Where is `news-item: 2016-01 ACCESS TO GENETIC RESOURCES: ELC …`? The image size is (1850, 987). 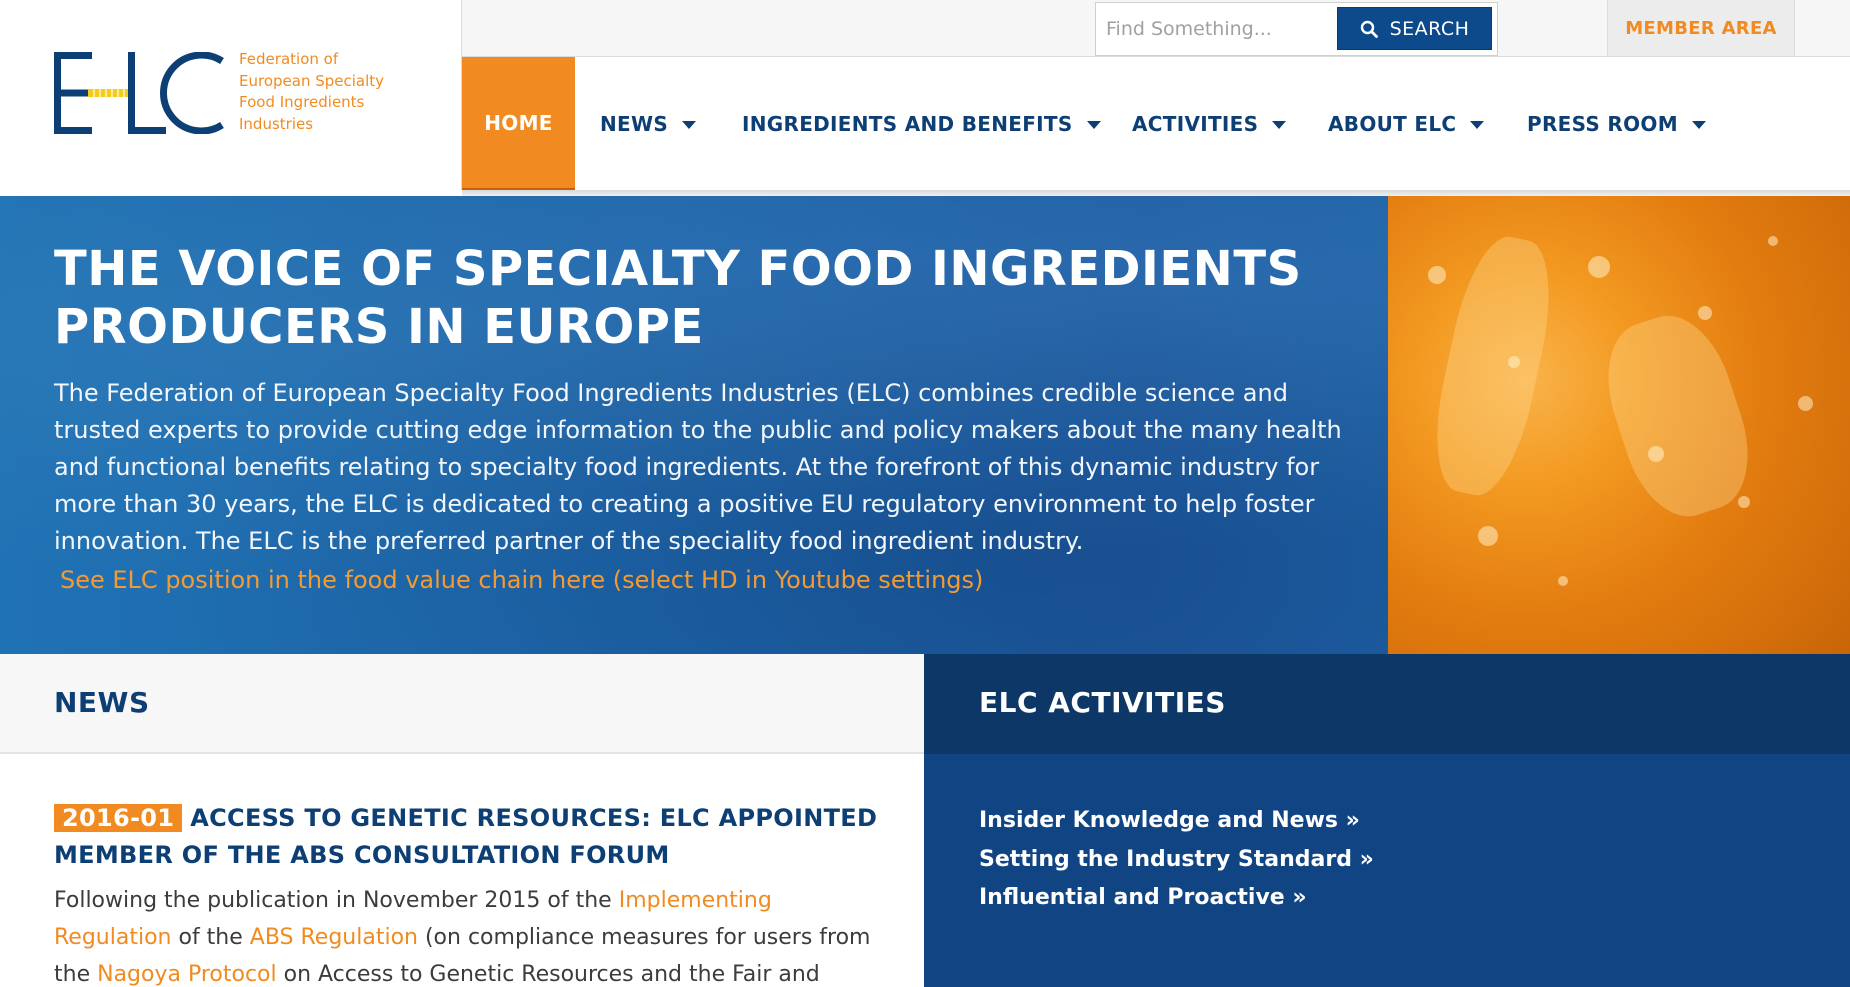
news-item: 2016-01 ACCESS TO GENETIC RESOURCES: ELC … is located at coordinates (469, 893).